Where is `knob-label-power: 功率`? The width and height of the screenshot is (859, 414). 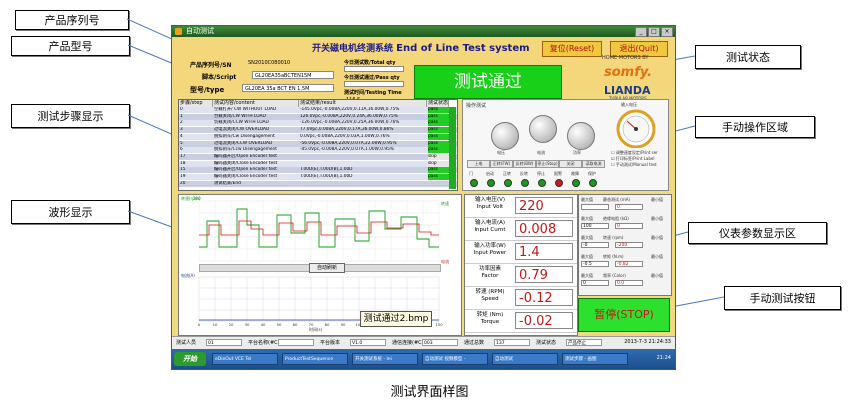 knob-label-power: 功率 is located at coordinates (577, 152).